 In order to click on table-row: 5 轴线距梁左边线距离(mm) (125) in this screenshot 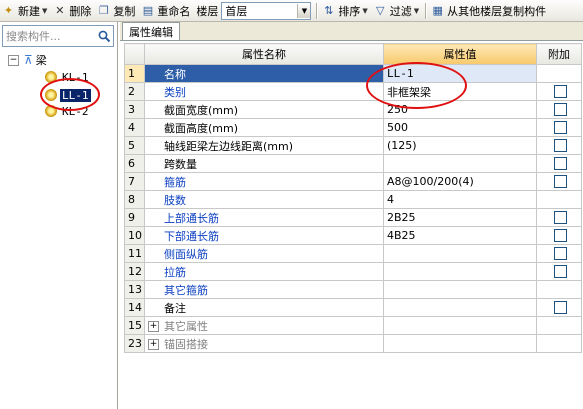, I will do `click(353, 145)`.